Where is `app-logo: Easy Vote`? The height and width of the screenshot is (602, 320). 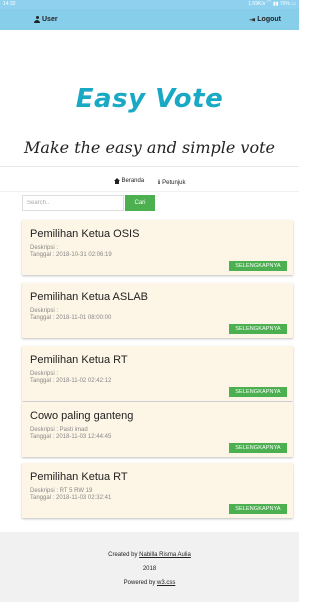
app-logo: Easy Vote is located at coordinates (149, 99).